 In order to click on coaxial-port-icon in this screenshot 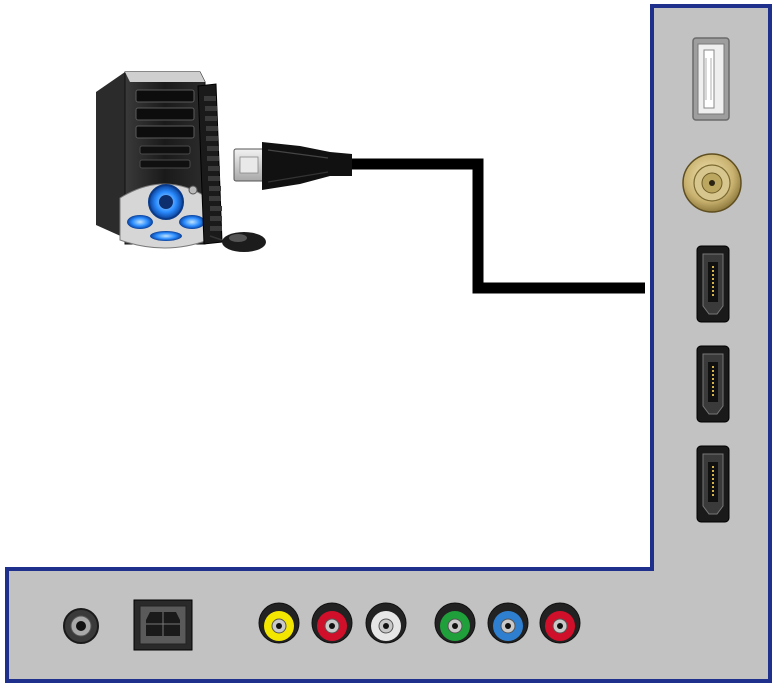, I will do `click(712, 183)`.